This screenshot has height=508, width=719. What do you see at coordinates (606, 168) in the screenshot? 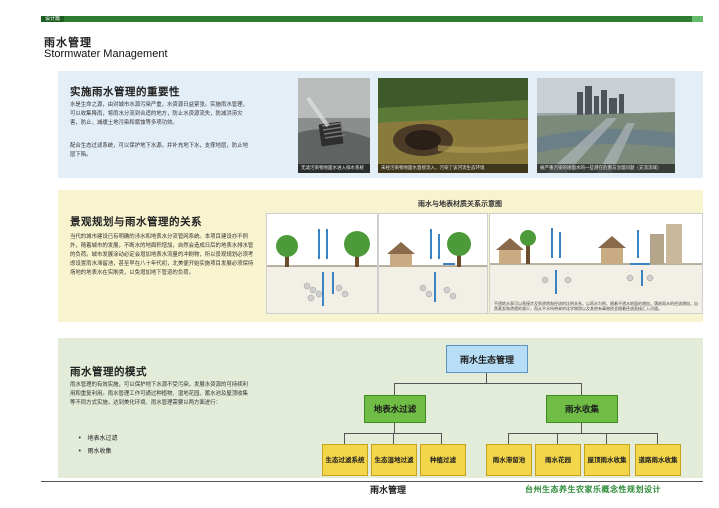
I see `photo-caption: 被严重污染的地面水的一些潜在危害与治理问题（支流流域）` at bounding box center [606, 168].